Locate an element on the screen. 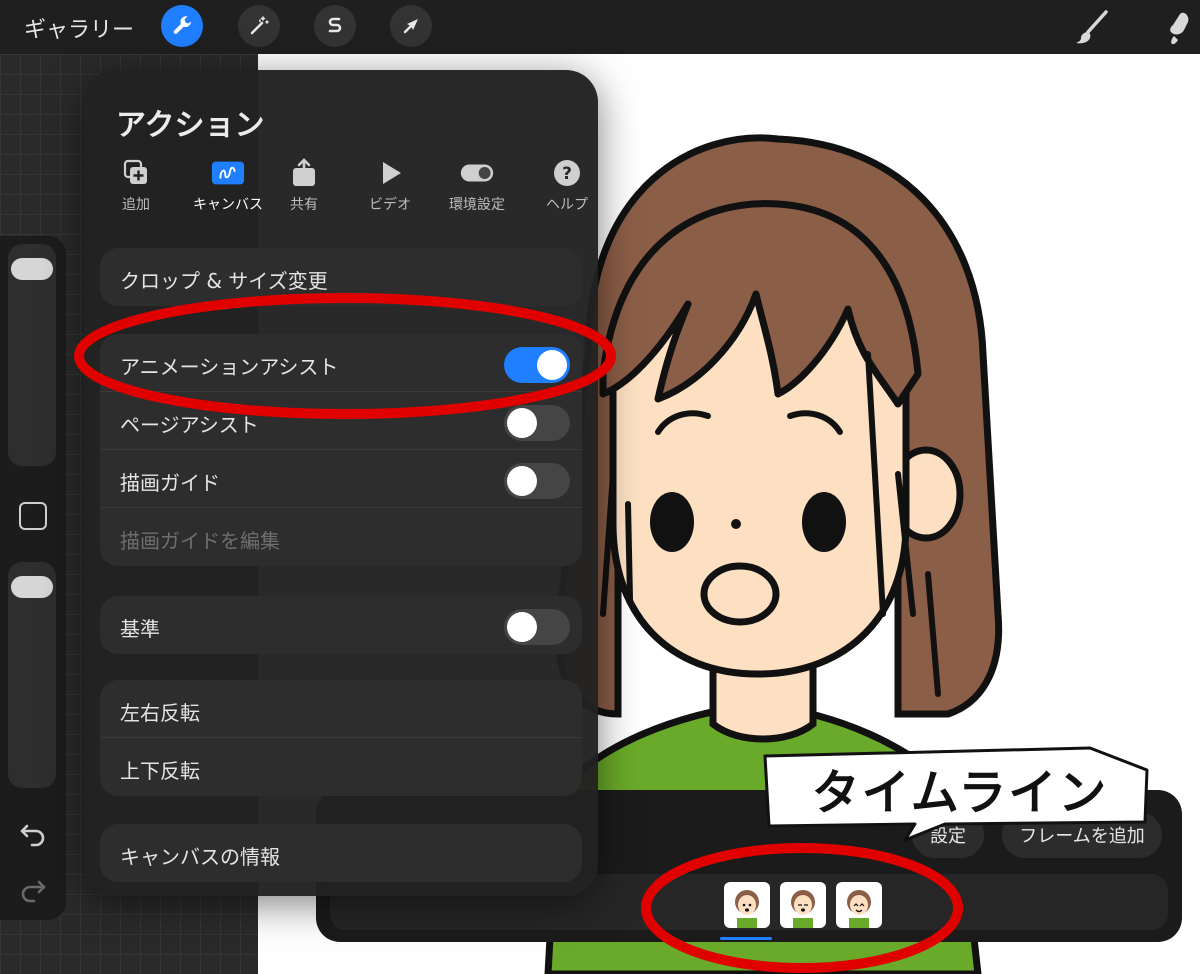 This screenshot has width=1200, height=974. actions-wrench-icon is located at coordinates (182, 26).